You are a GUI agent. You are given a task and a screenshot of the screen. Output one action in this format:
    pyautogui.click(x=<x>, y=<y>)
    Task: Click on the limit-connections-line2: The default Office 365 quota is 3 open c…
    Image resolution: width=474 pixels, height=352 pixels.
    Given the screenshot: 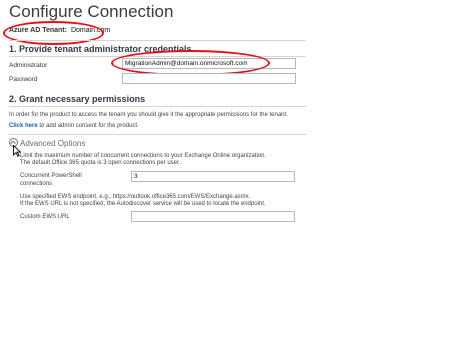 What is the action you would take?
    pyautogui.click(x=100, y=163)
    